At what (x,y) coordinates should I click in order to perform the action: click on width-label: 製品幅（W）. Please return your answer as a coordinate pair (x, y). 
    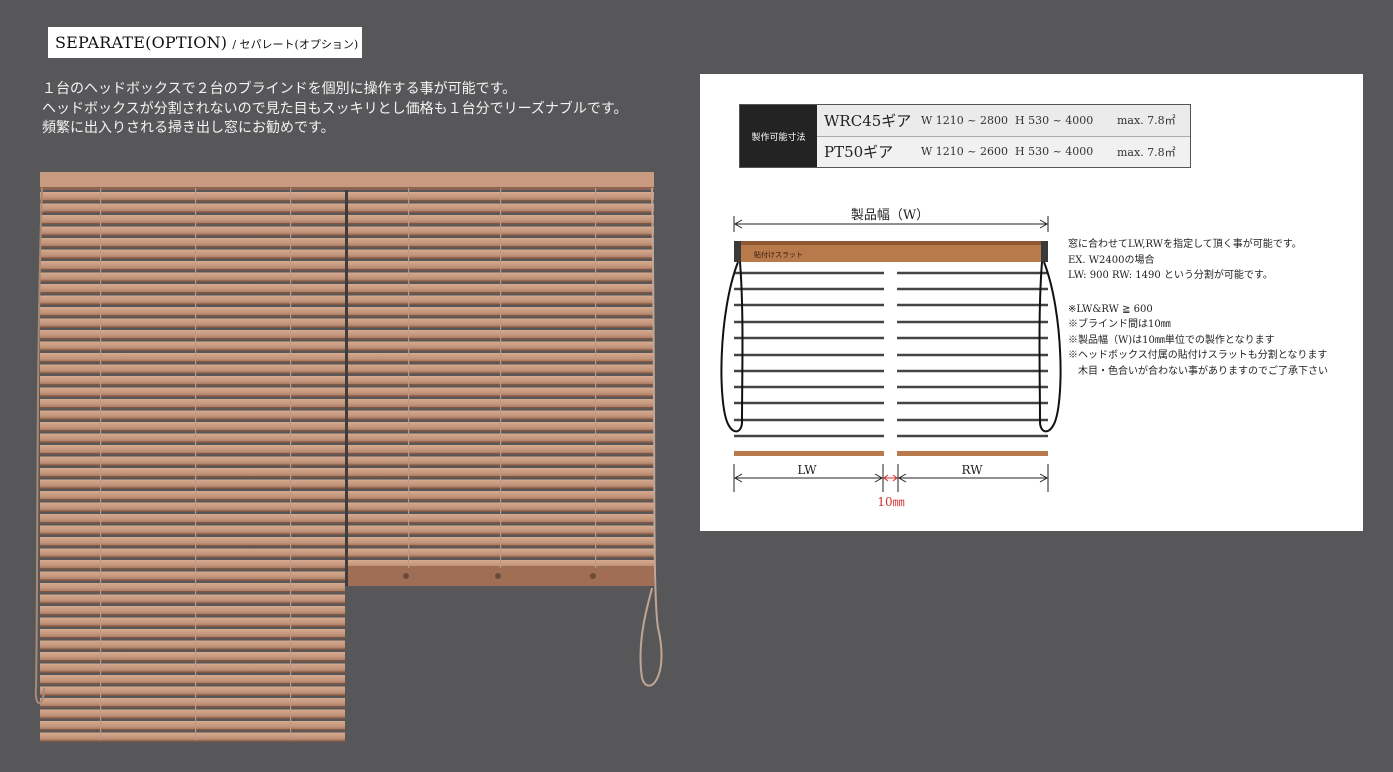
    Looking at the image, I should click on (890, 215).